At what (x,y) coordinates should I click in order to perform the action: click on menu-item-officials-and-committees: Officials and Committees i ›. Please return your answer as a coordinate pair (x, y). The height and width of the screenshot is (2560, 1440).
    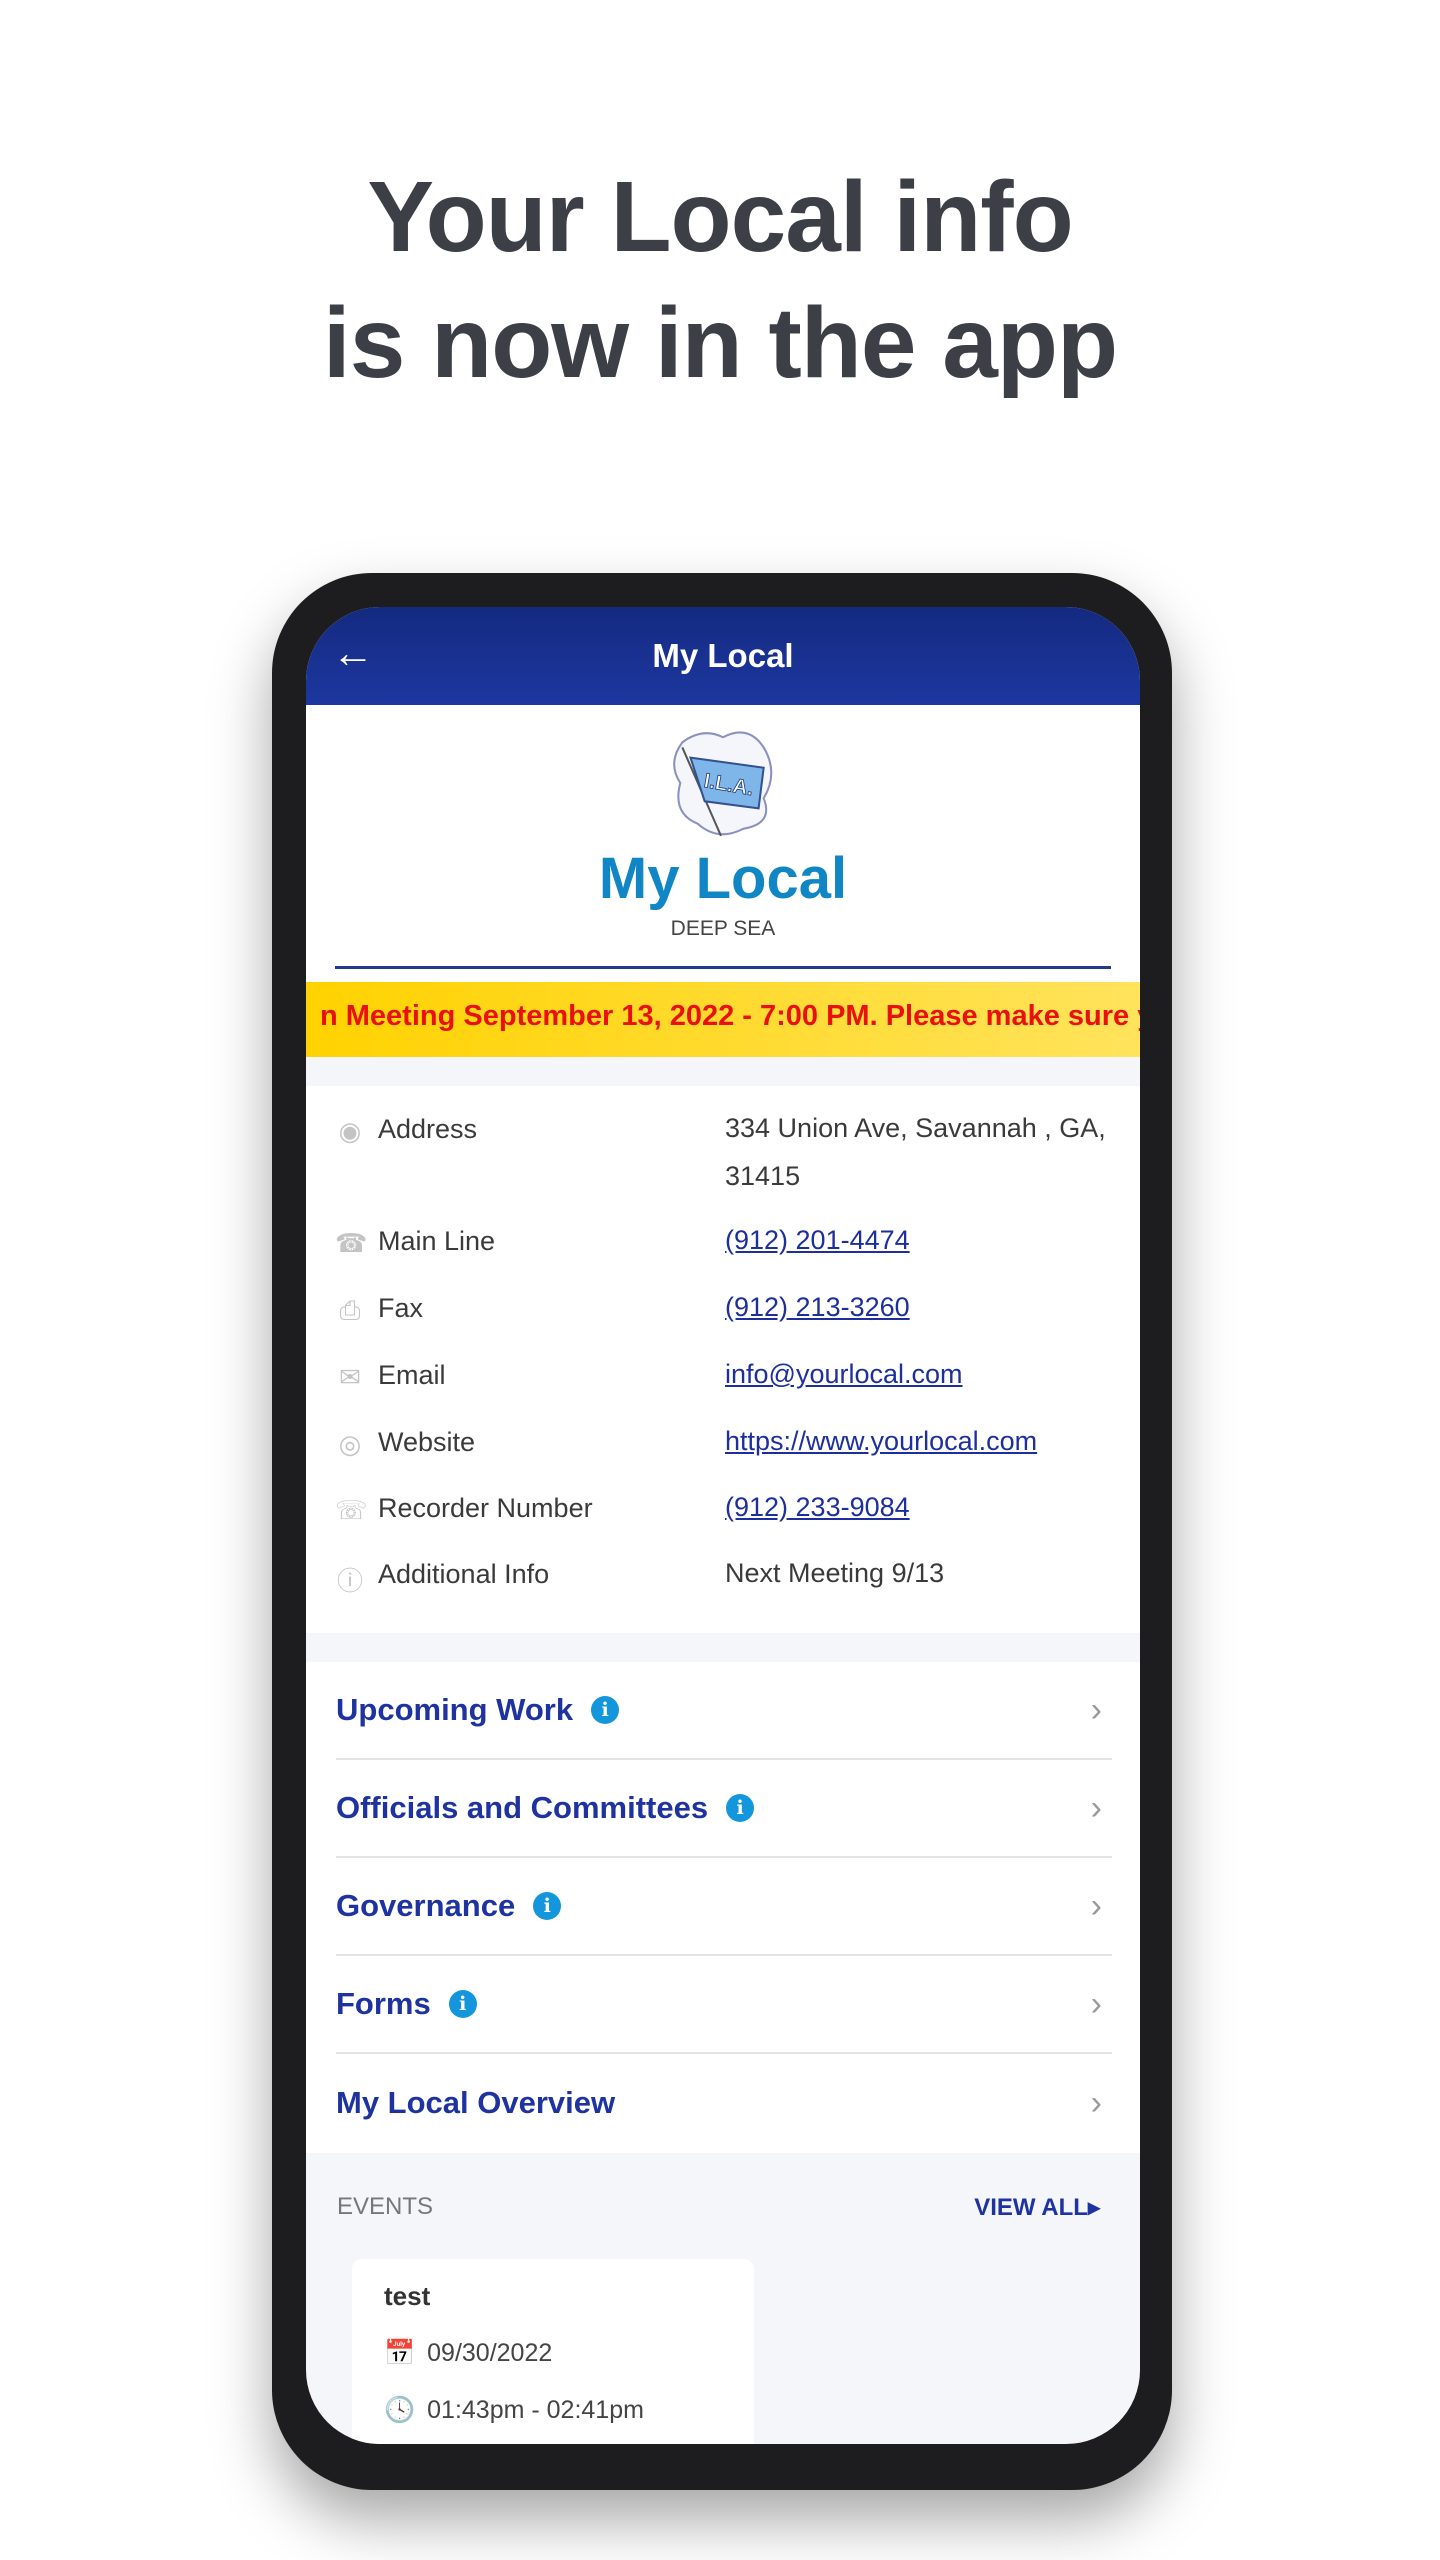
    Looking at the image, I should click on (724, 1809).